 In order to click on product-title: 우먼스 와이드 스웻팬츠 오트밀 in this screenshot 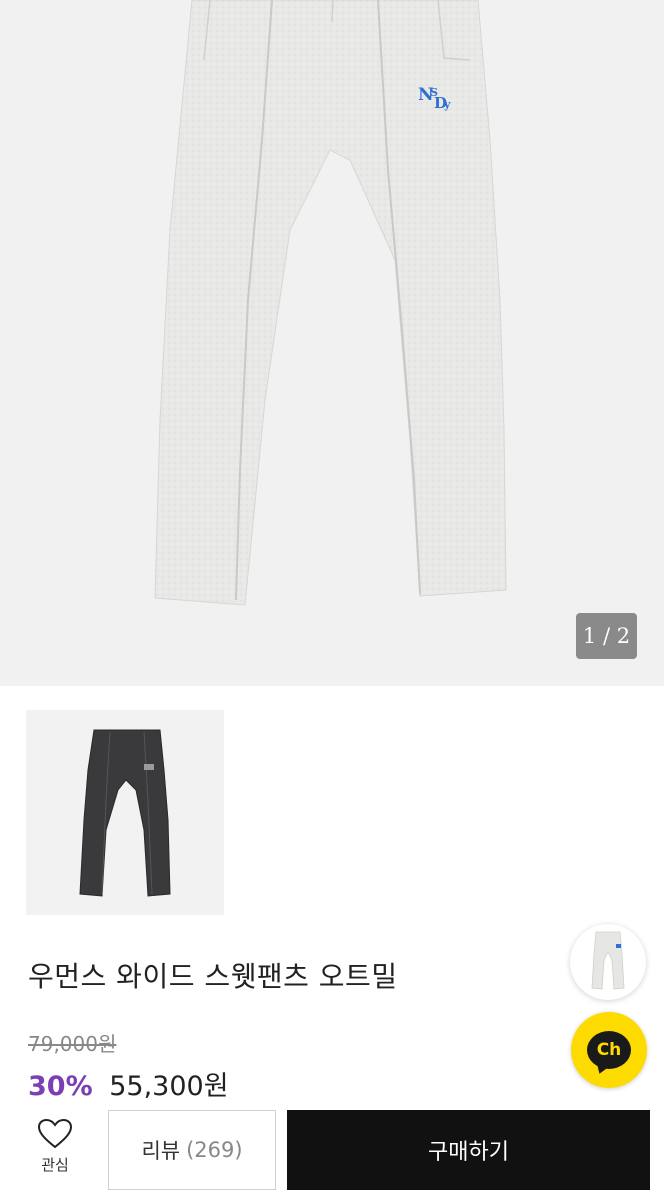, I will do `click(213, 976)`.